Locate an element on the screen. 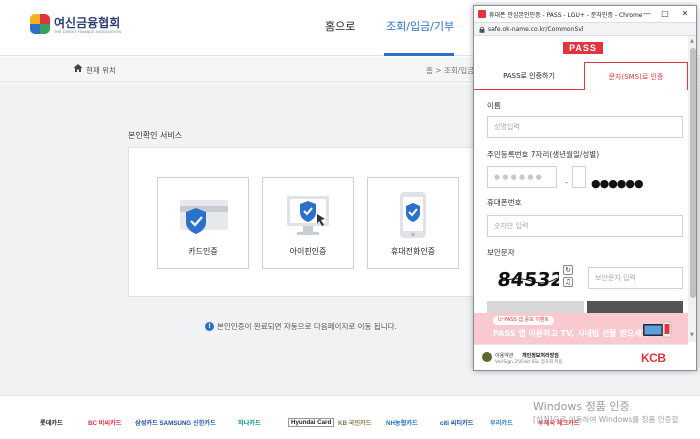 The width and height of the screenshot is (700, 439). minimize-icon: — is located at coordinates (647, 14).